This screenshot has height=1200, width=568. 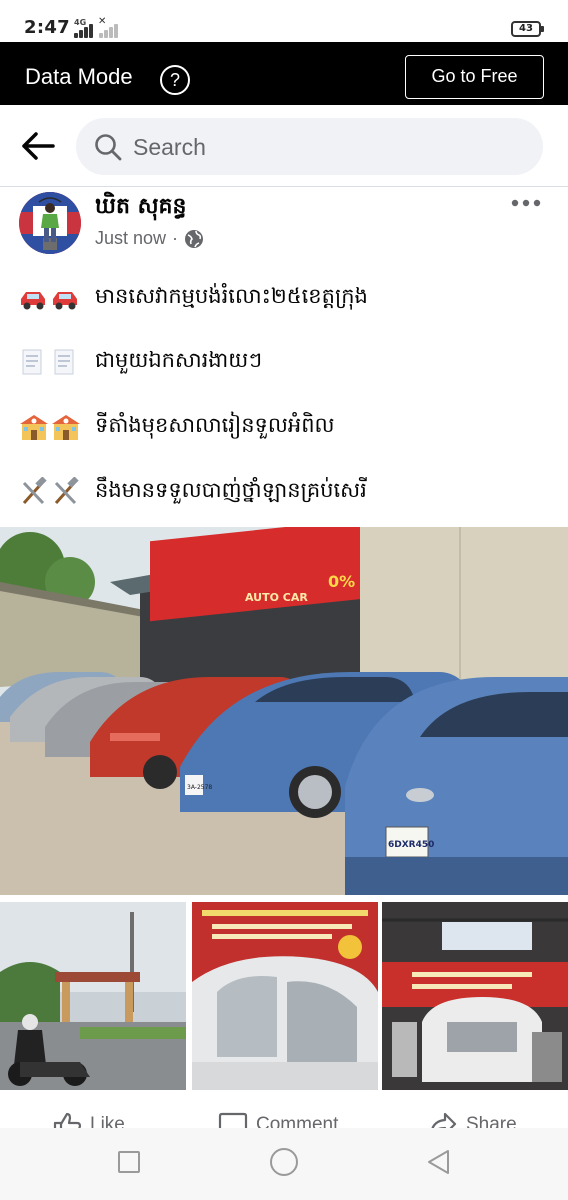 I want to click on data-mode-label: Data Mode, so click(x=79, y=76).